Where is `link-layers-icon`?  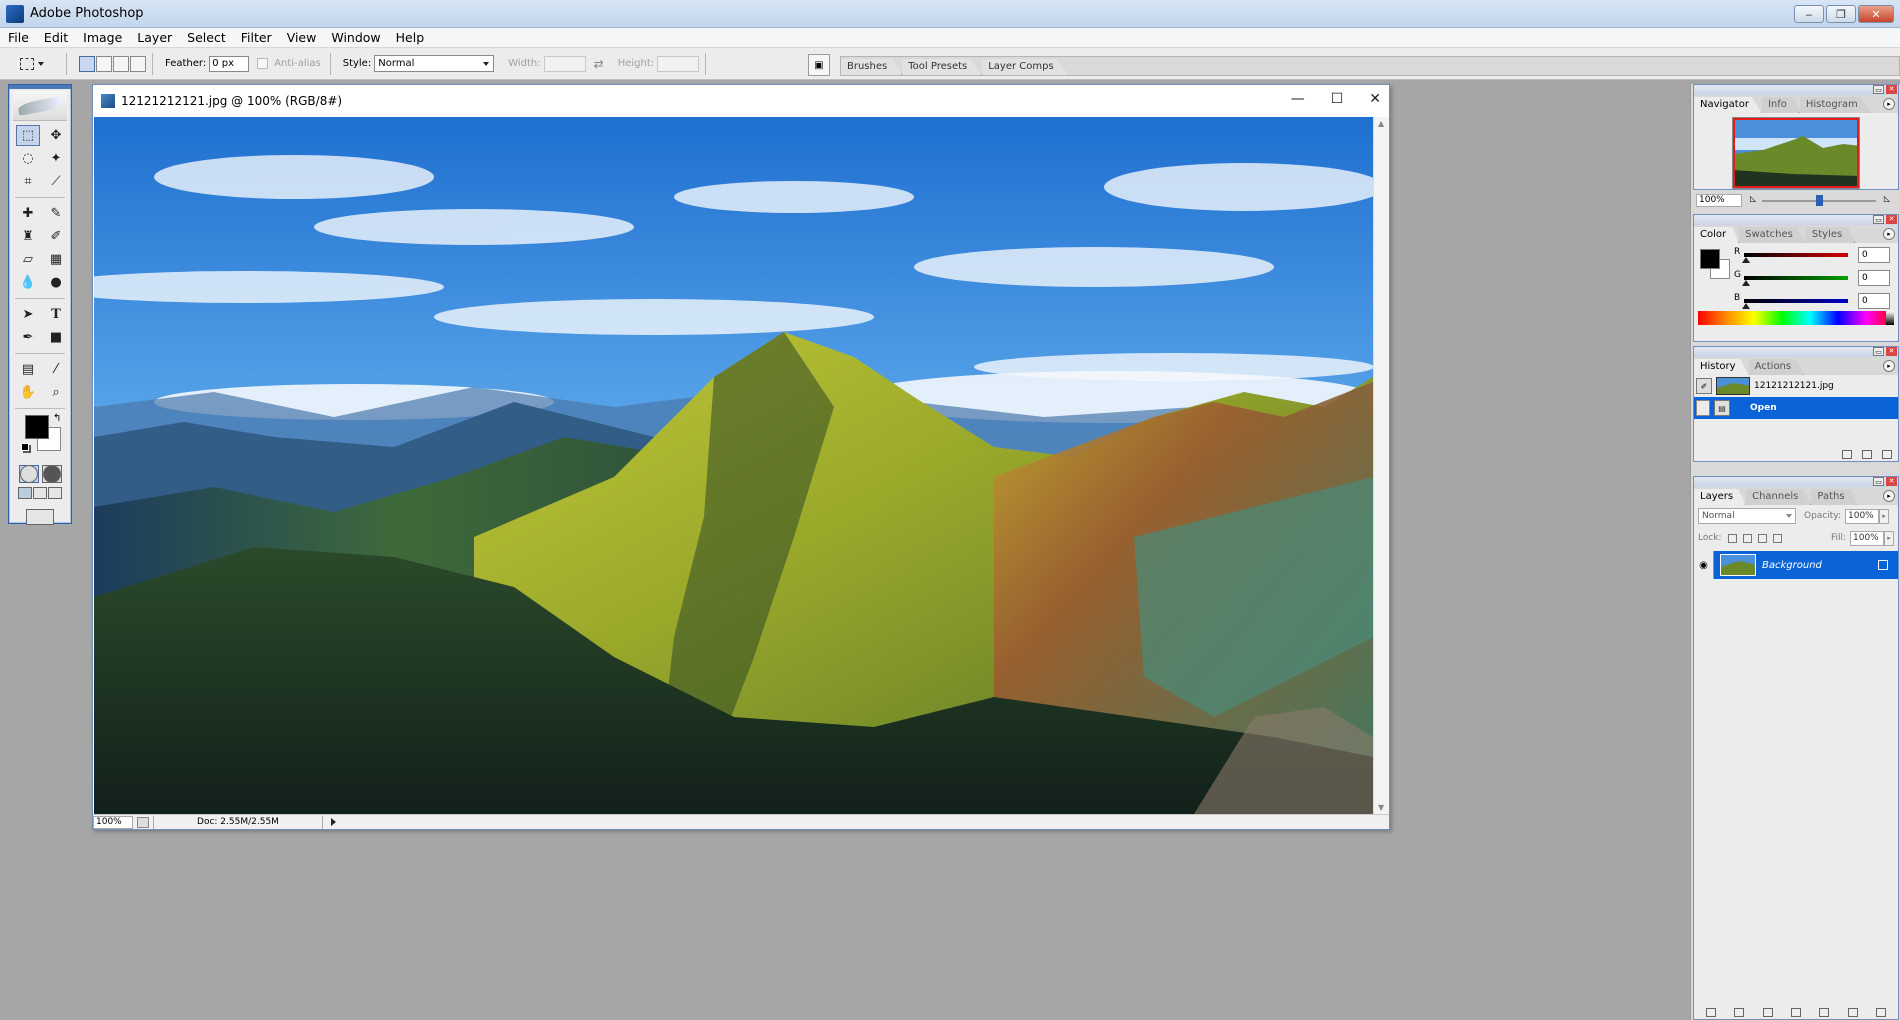 link-layers-icon is located at coordinates (1711, 1012).